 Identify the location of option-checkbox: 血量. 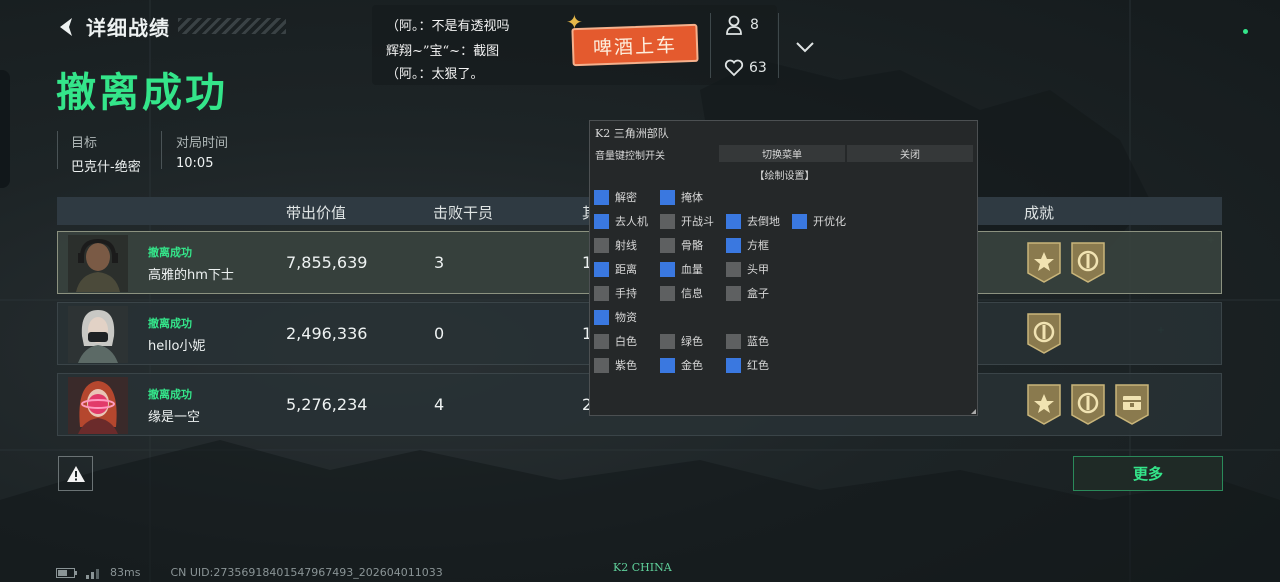
(681, 269).